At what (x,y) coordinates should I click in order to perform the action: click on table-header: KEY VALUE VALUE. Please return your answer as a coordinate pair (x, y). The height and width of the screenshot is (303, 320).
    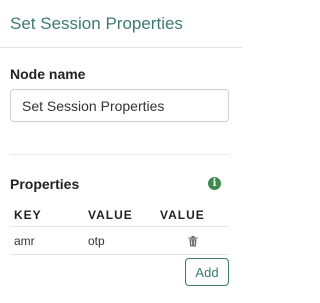
    Looking at the image, I should click on (119, 215).